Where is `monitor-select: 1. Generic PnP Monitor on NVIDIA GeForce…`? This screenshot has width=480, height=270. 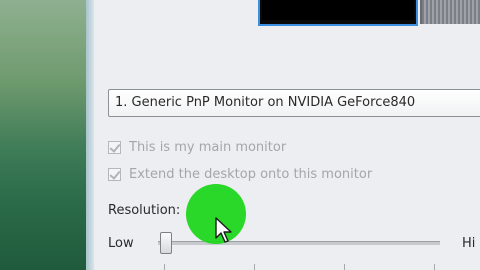 monitor-select: 1. Generic PnP Monitor on NVIDIA GeForce… is located at coordinates (294, 103).